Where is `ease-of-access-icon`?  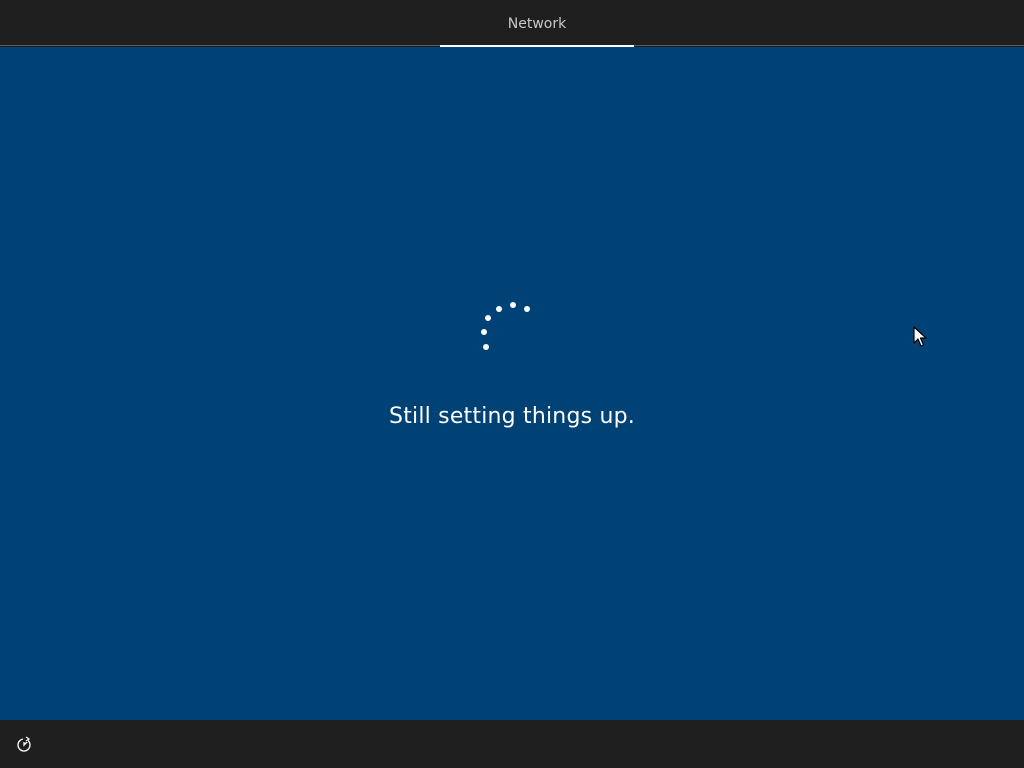 ease-of-access-icon is located at coordinates (24, 744).